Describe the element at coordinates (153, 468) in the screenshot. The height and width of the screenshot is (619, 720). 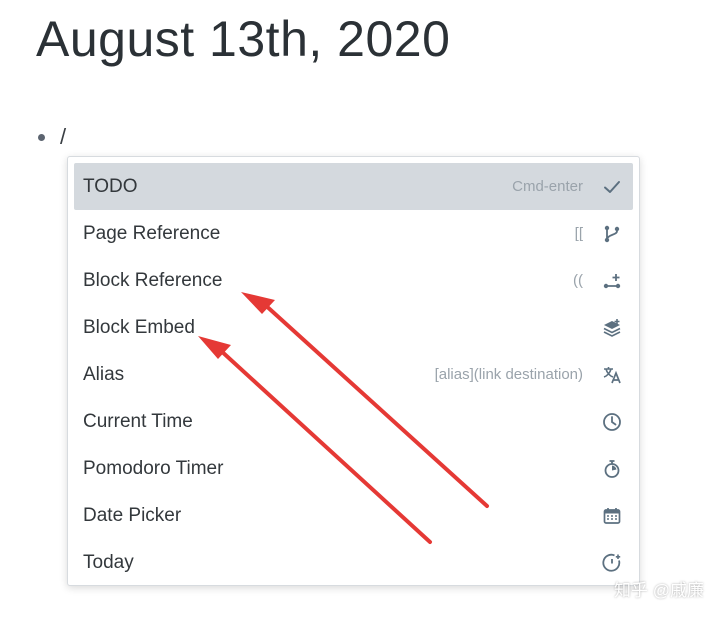
I see `menu-item-label: Pomodoro Timer` at that location.